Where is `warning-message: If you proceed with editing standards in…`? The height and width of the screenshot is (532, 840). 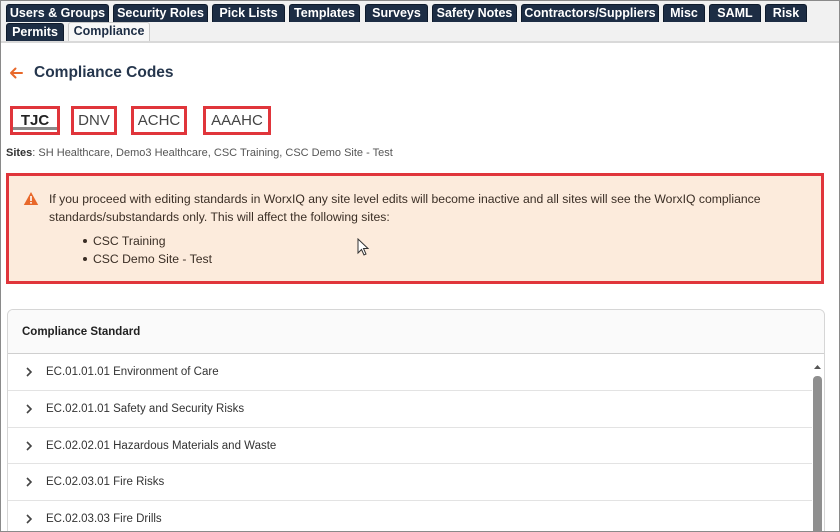
warning-message: If you proceed with editing standards in… is located at coordinates (405, 208).